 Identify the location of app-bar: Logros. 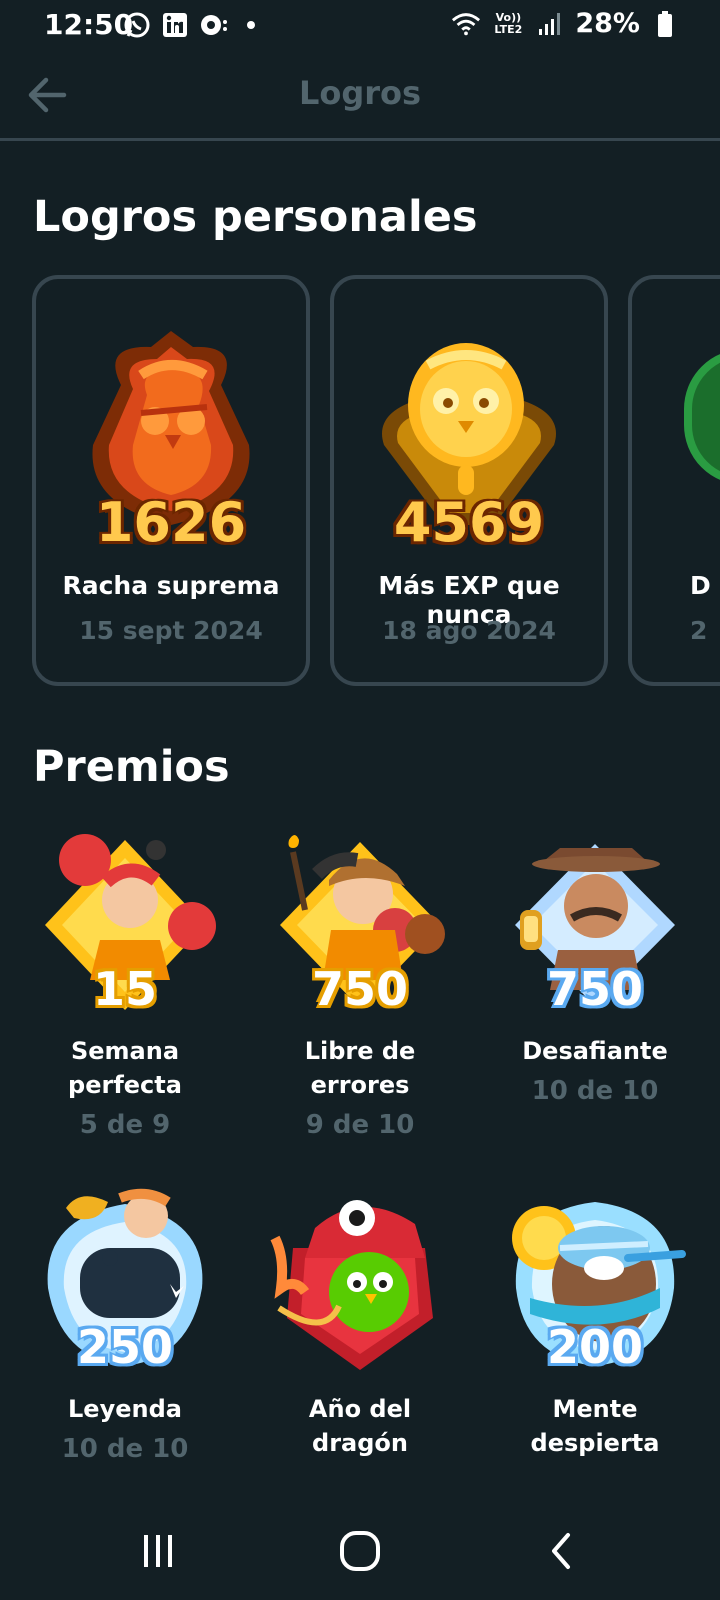
(360, 95).